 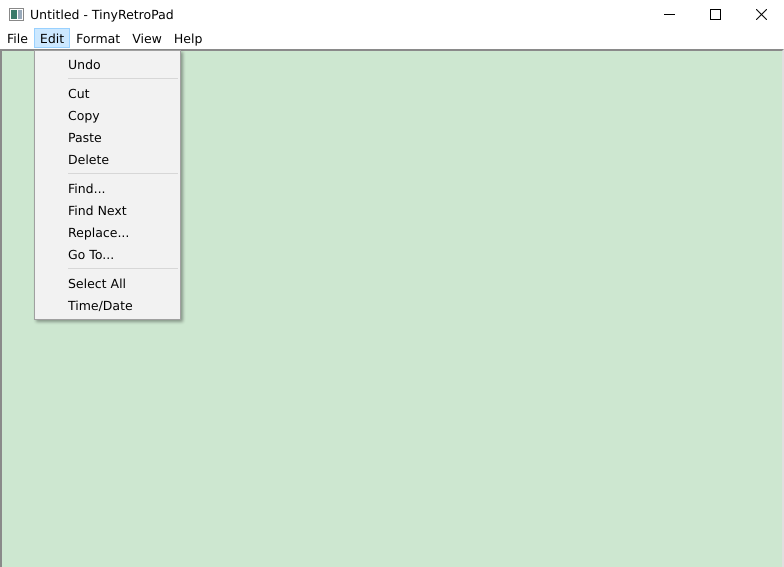 I want to click on menu-item: File, so click(x=17, y=38).